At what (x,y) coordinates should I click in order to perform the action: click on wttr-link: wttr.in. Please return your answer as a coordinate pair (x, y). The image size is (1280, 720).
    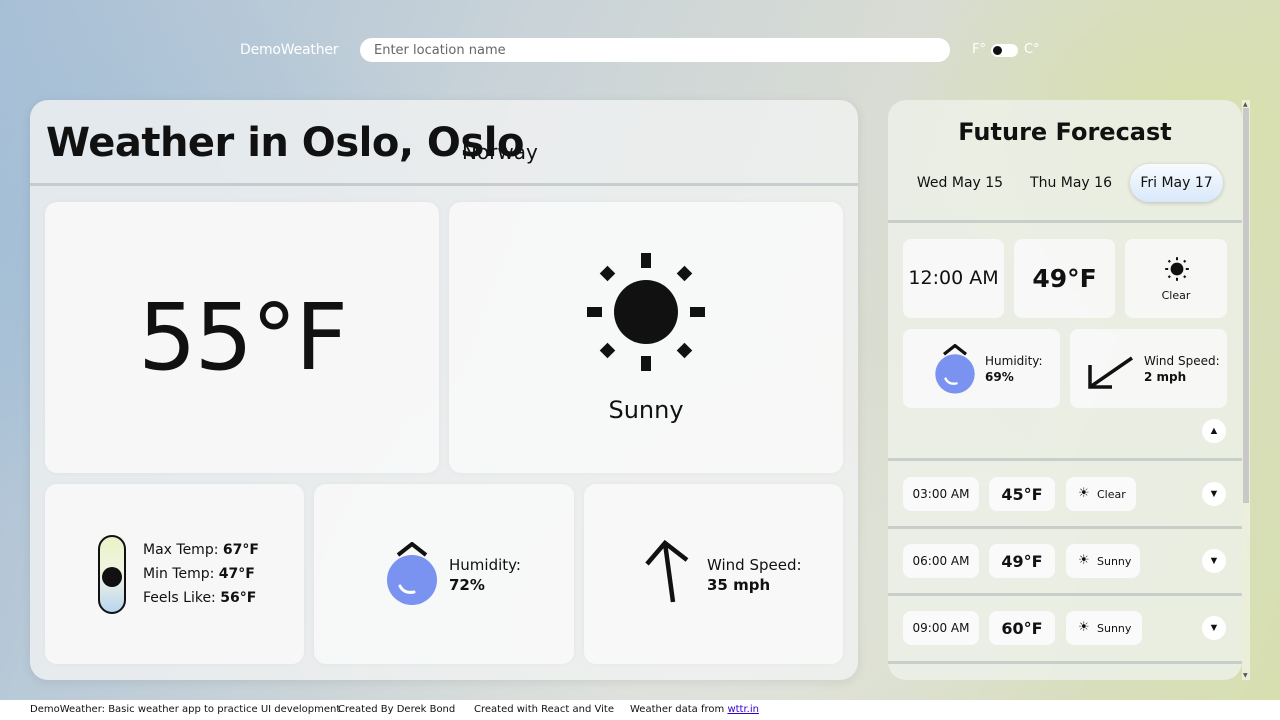
    Looking at the image, I should click on (743, 709).